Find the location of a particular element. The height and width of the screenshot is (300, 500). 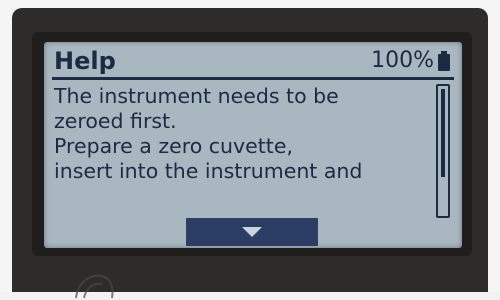

message-line: insert into the instrument and is located at coordinates (208, 171).